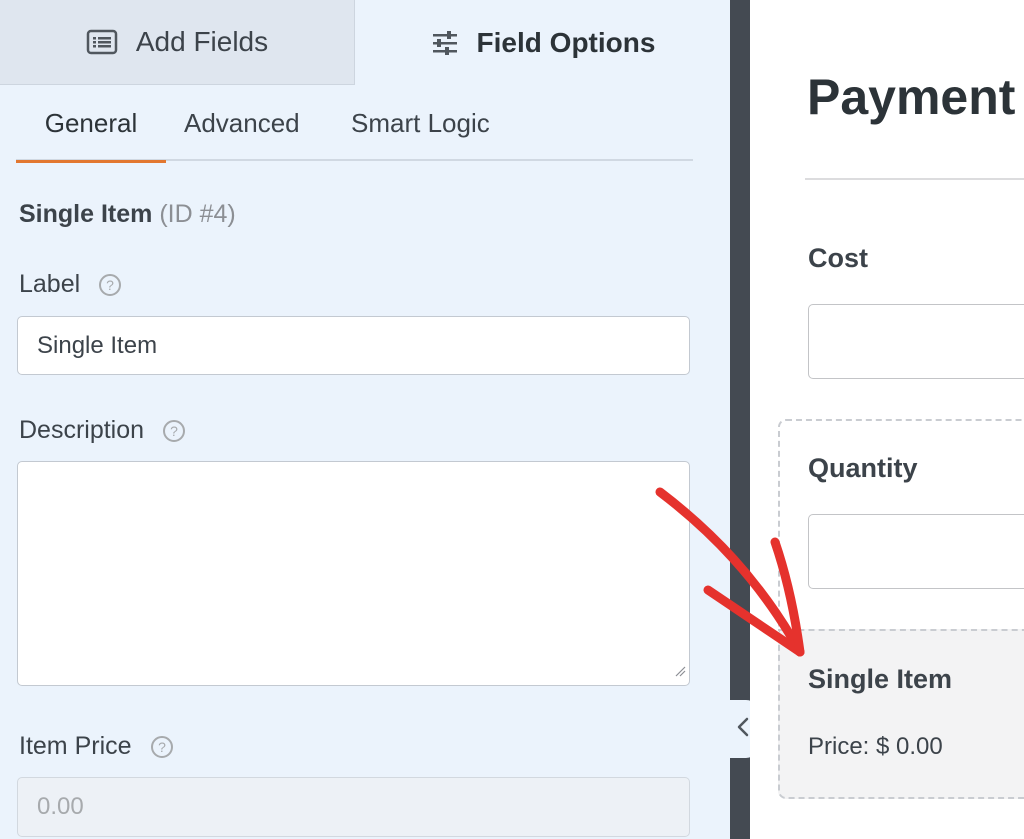 The image size is (1024, 839). I want to click on title-separator, so click(914, 179).